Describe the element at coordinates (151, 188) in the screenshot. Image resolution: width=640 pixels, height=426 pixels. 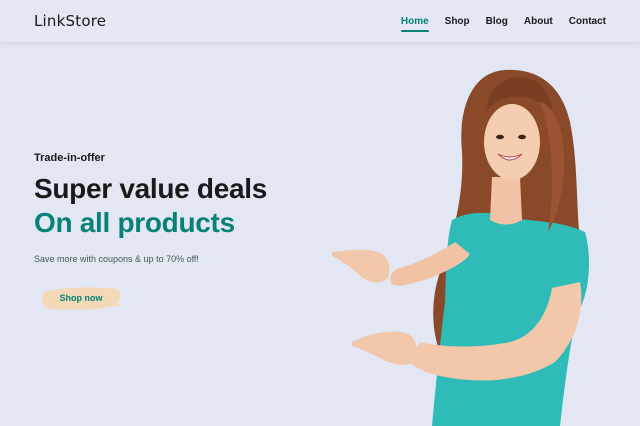
I see `hero-headline: Super value deals` at that location.